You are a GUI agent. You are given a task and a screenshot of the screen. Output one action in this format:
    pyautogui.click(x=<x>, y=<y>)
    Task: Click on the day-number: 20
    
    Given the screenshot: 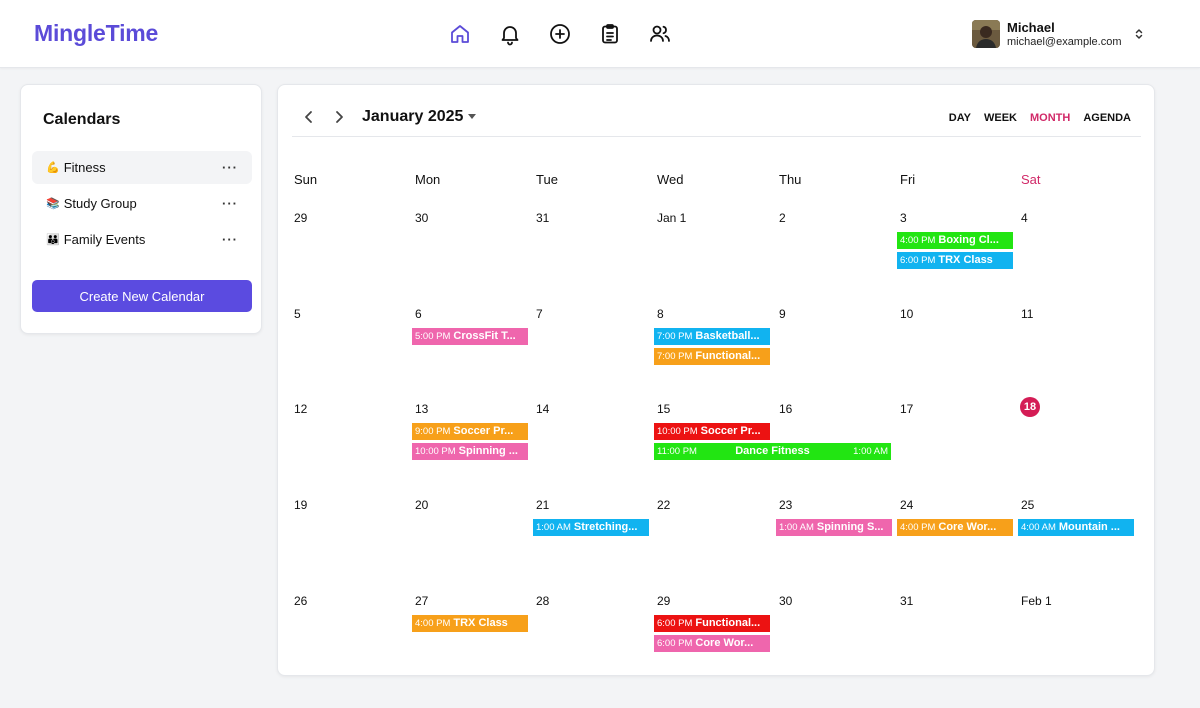 What is the action you would take?
    pyautogui.click(x=421, y=505)
    